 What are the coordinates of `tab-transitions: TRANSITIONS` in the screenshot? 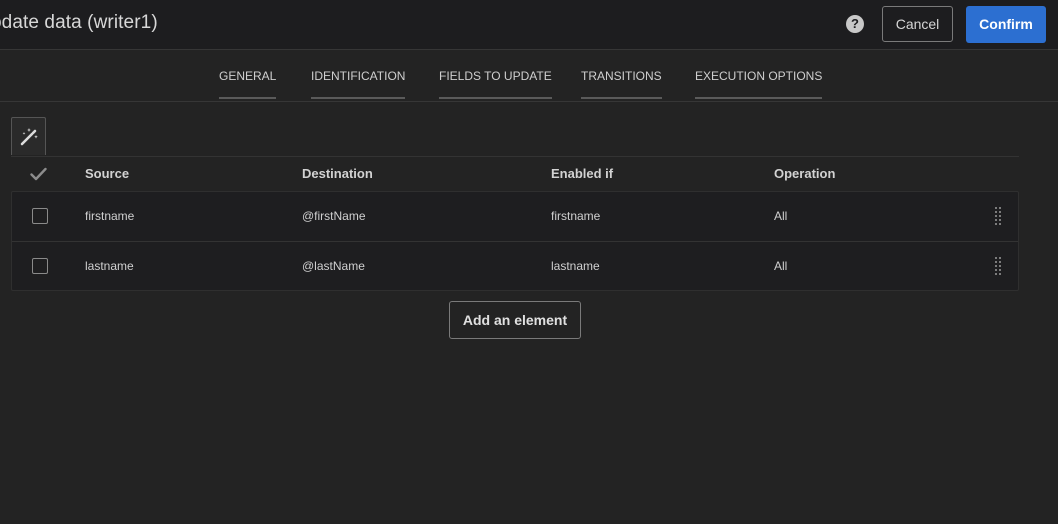 It's located at (621, 84).